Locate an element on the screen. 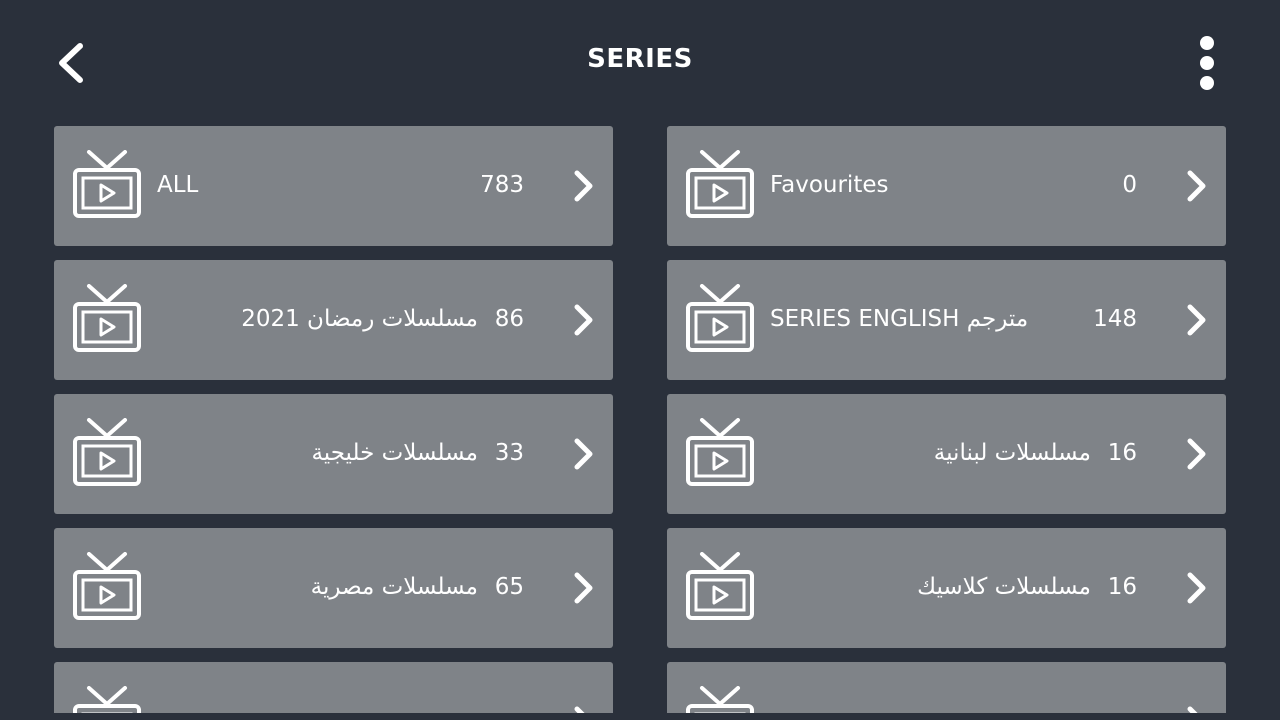 This screenshot has width=1280, height=720. category-label: مسلسلات مصرية is located at coordinates (394, 587).